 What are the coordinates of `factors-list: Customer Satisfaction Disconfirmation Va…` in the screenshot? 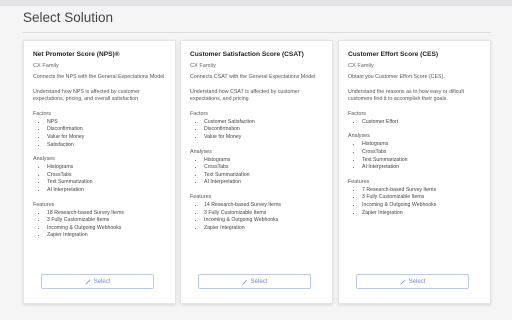 It's located at (256, 130).